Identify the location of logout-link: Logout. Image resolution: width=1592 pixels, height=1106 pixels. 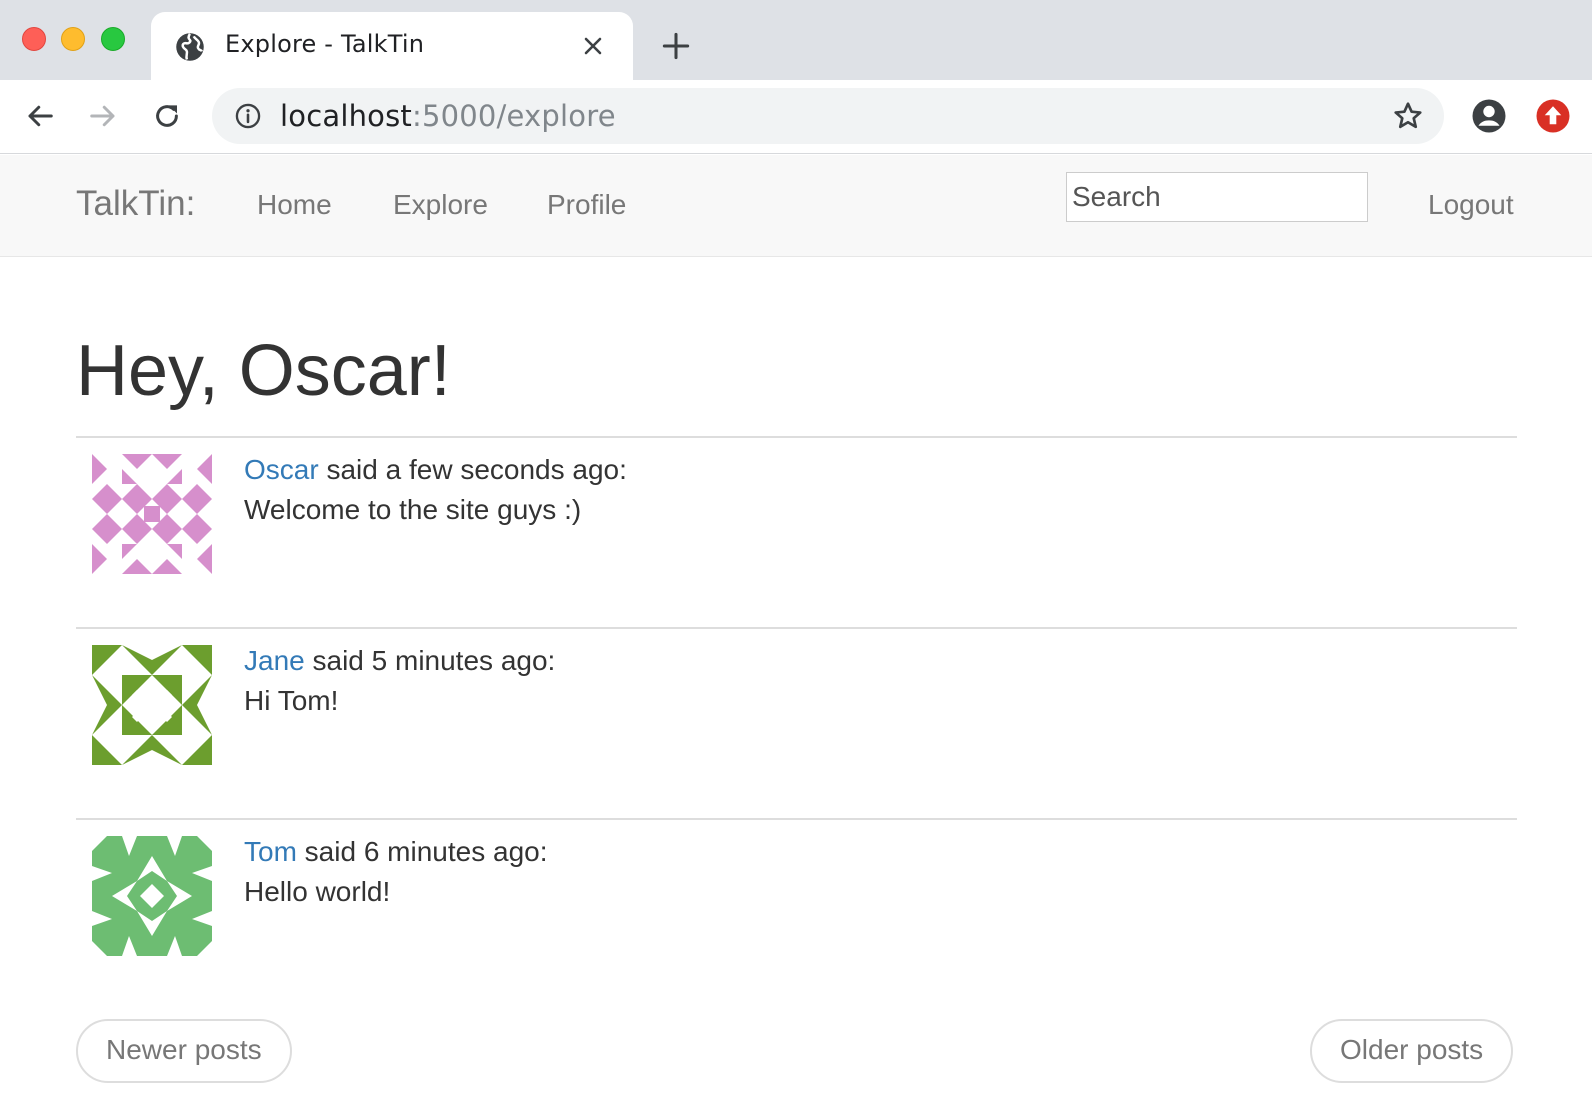
(1471, 205).